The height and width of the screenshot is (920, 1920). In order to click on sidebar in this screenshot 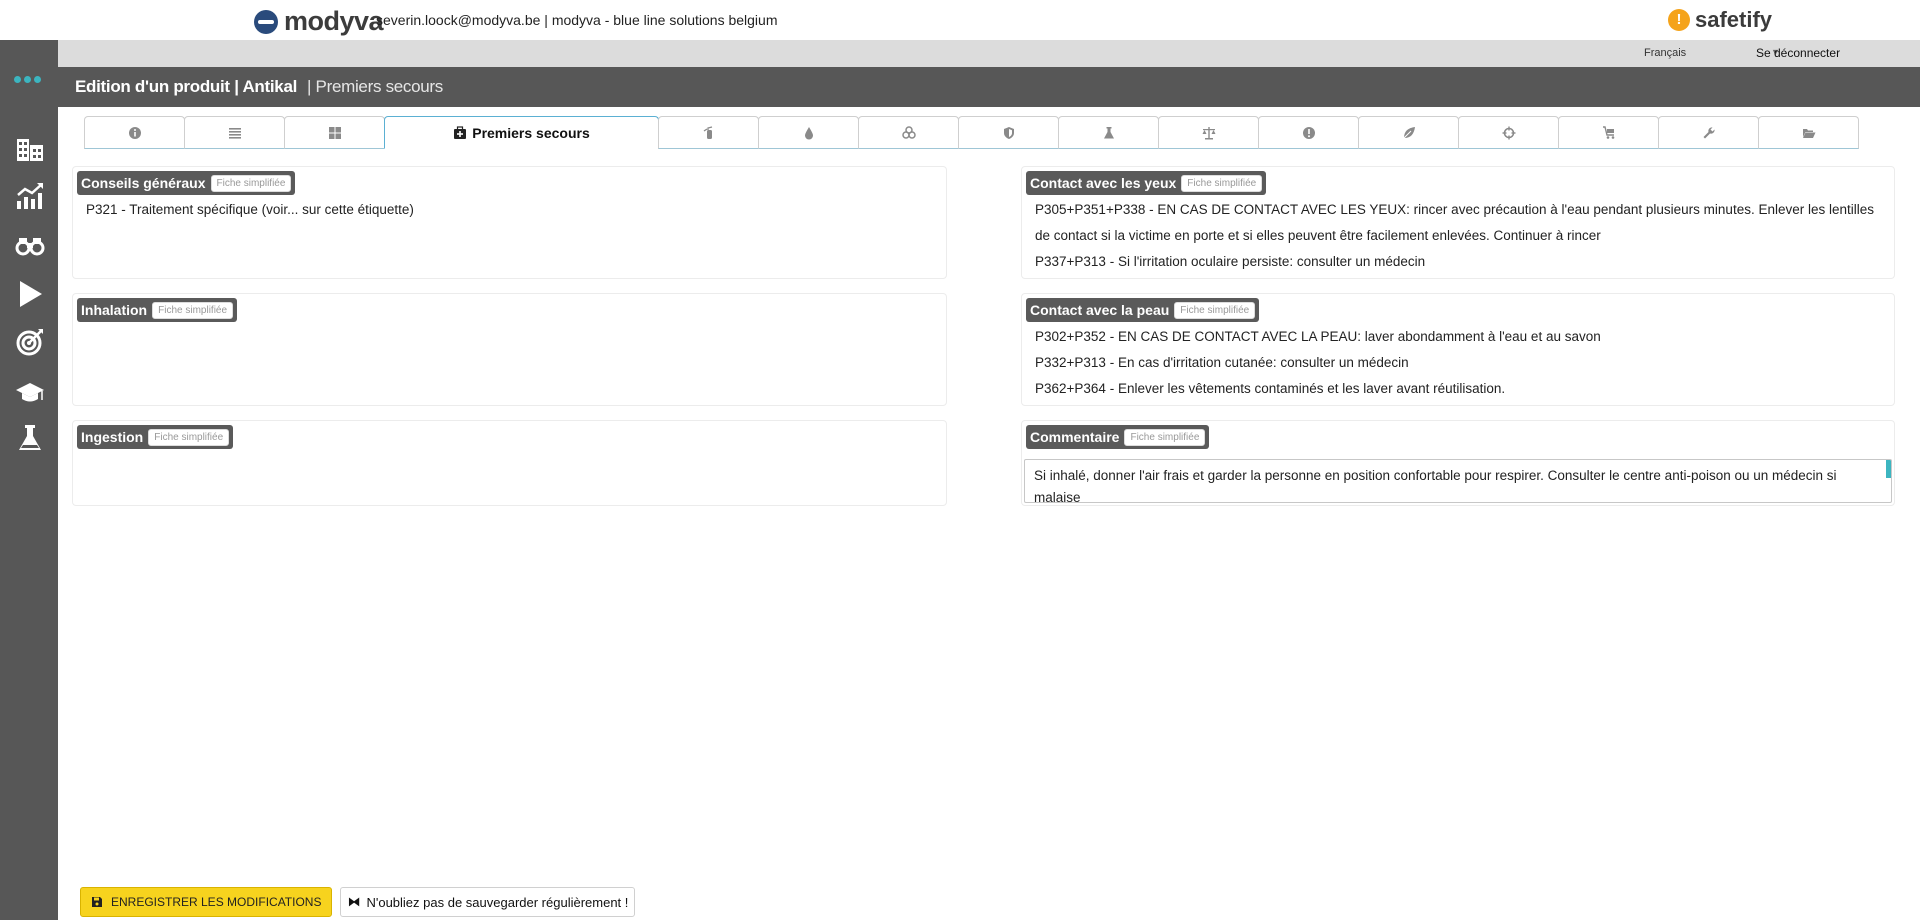, I will do `click(29, 480)`.